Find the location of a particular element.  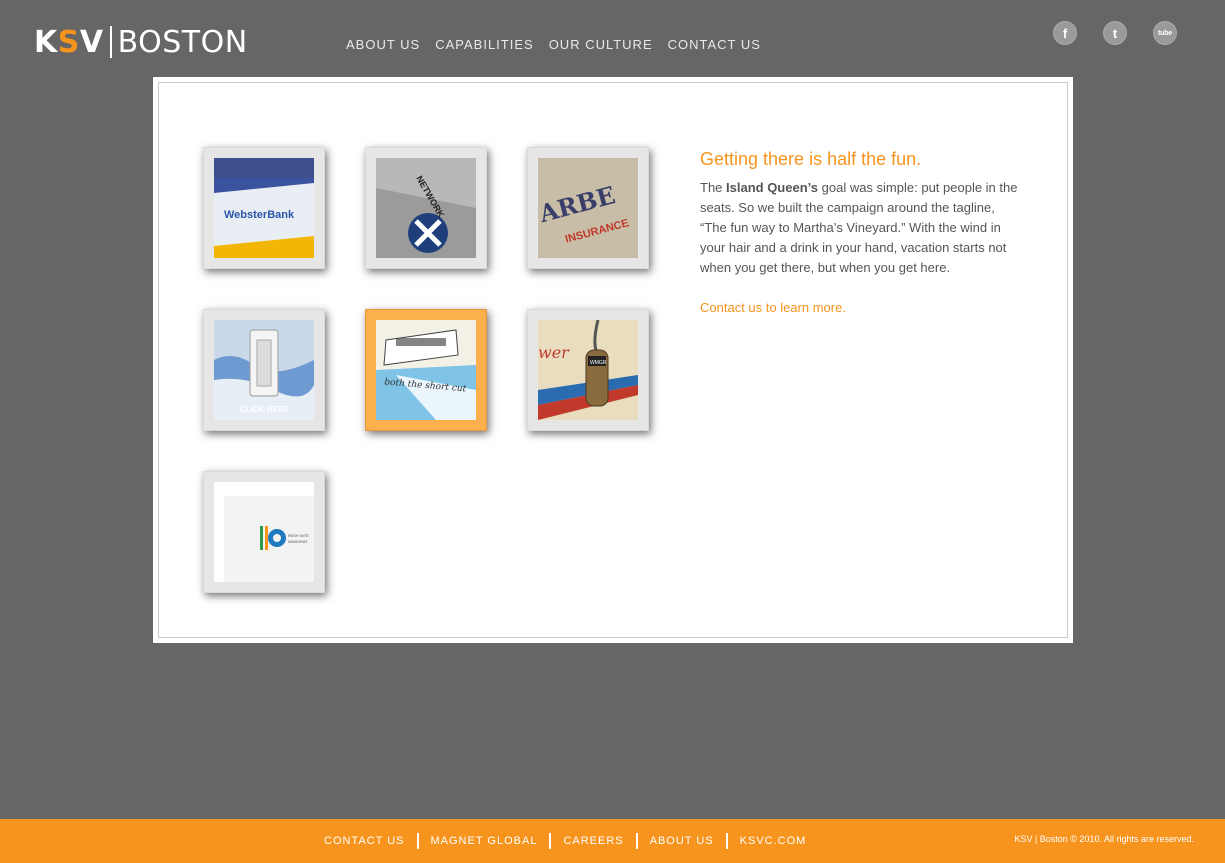

logo-letter-s: S is located at coordinates (68, 42).